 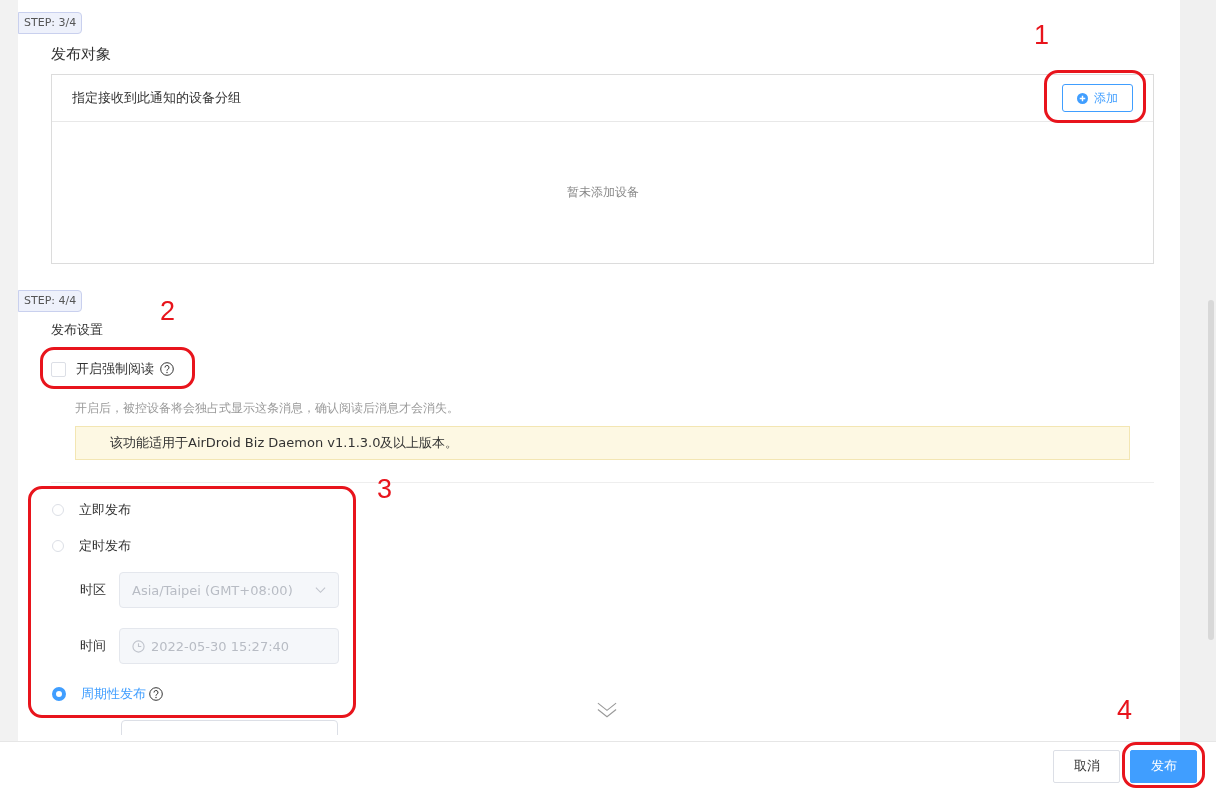 I want to click on checkbox, so click(x=58, y=369).